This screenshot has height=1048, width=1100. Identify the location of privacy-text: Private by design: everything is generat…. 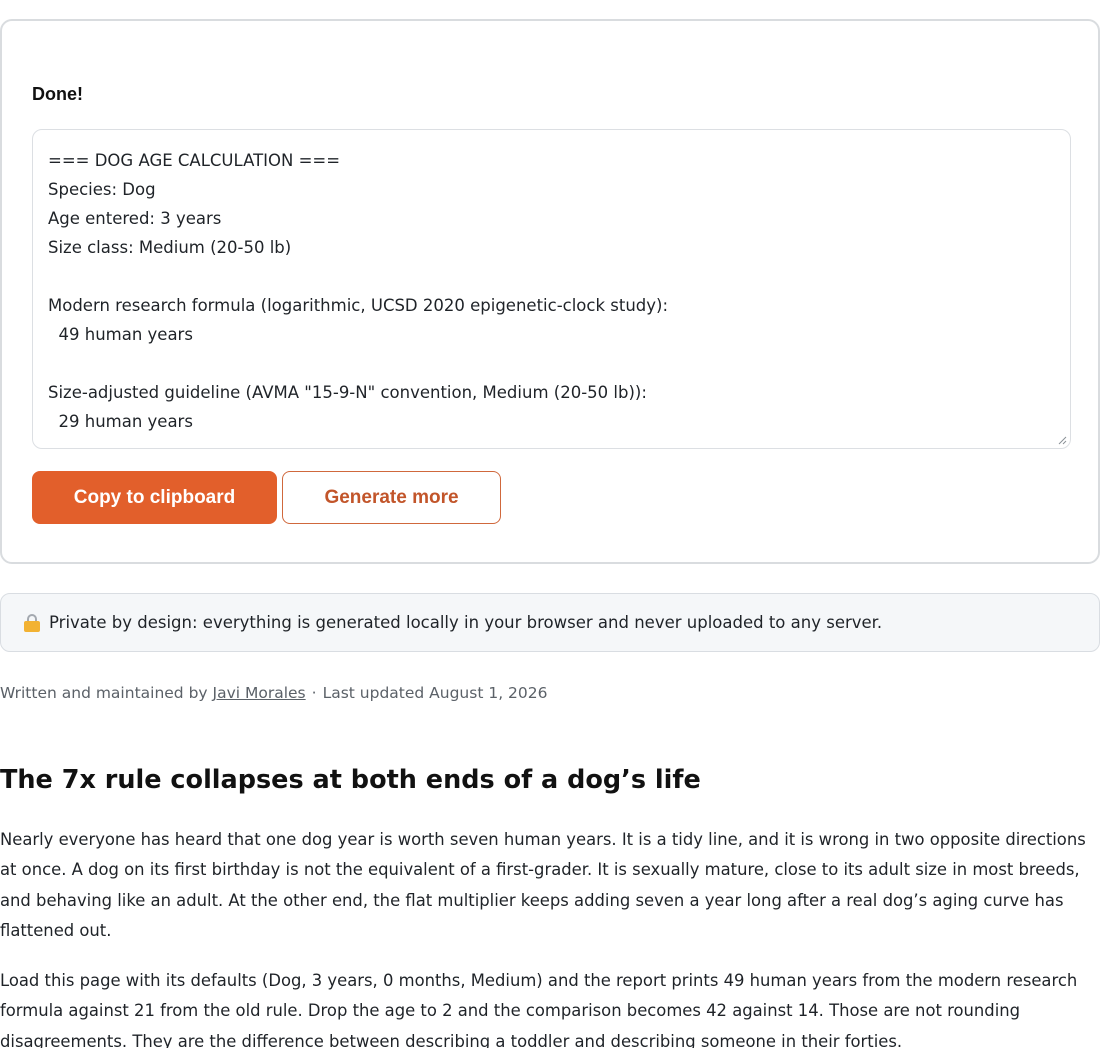
(466, 622).